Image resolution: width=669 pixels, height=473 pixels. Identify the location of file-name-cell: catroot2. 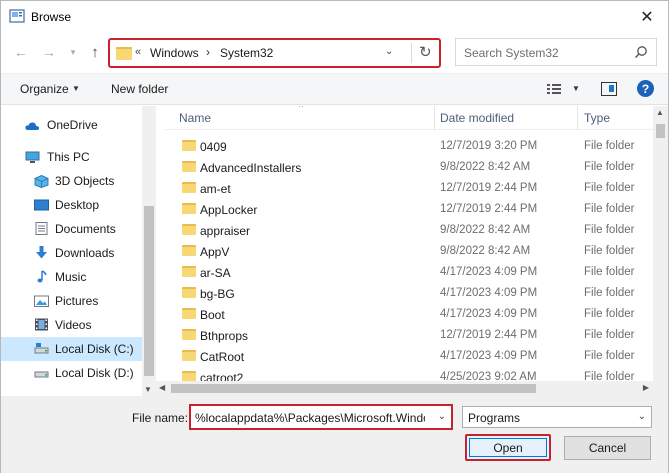
(222, 376).